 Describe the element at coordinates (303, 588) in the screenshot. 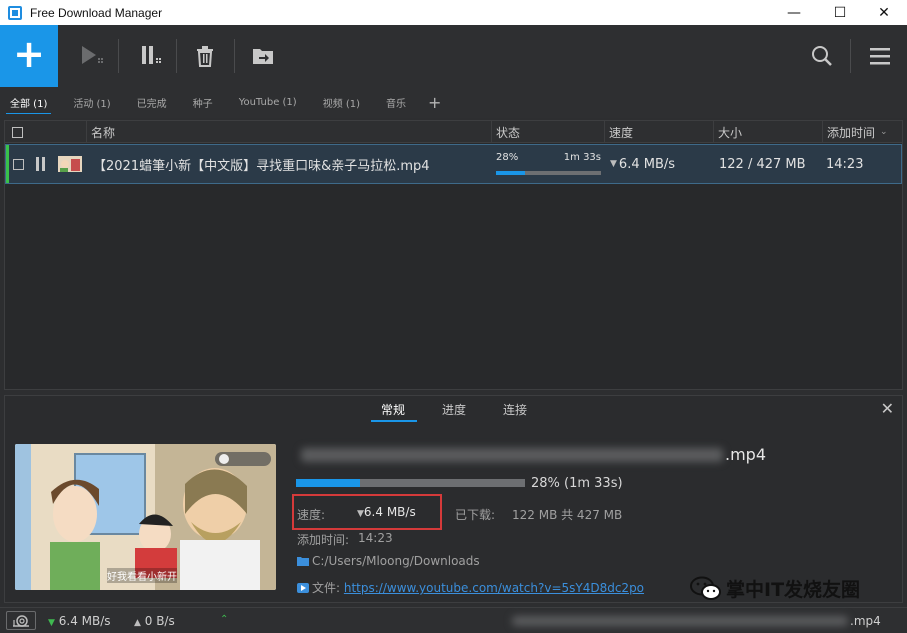

I see `youtube-icon` at that location.